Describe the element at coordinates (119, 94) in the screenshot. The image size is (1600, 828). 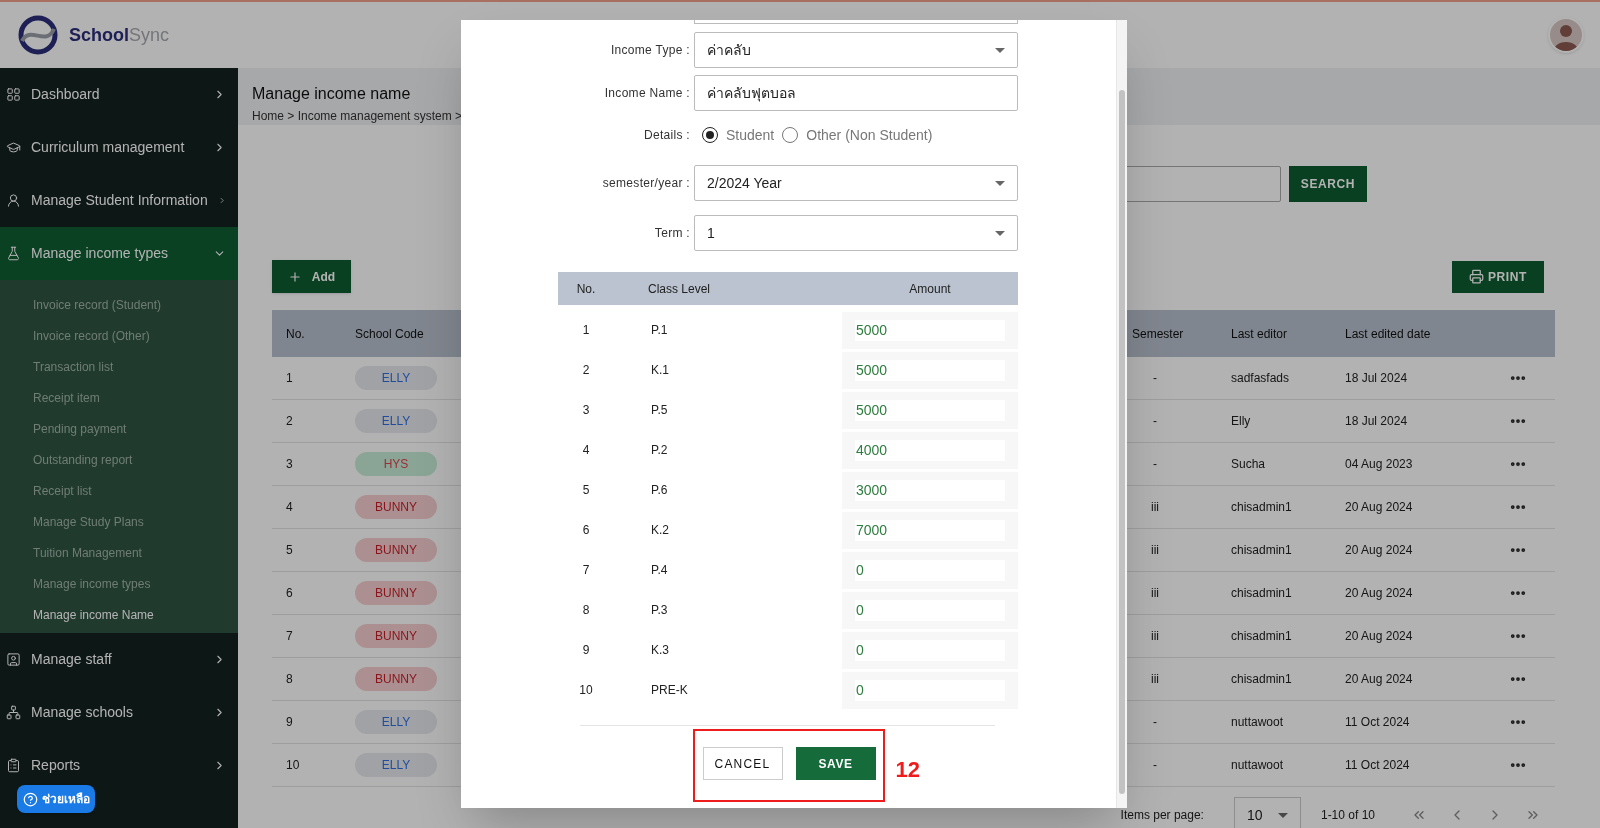
I see `sidebar-item: Dashboard` at that location.